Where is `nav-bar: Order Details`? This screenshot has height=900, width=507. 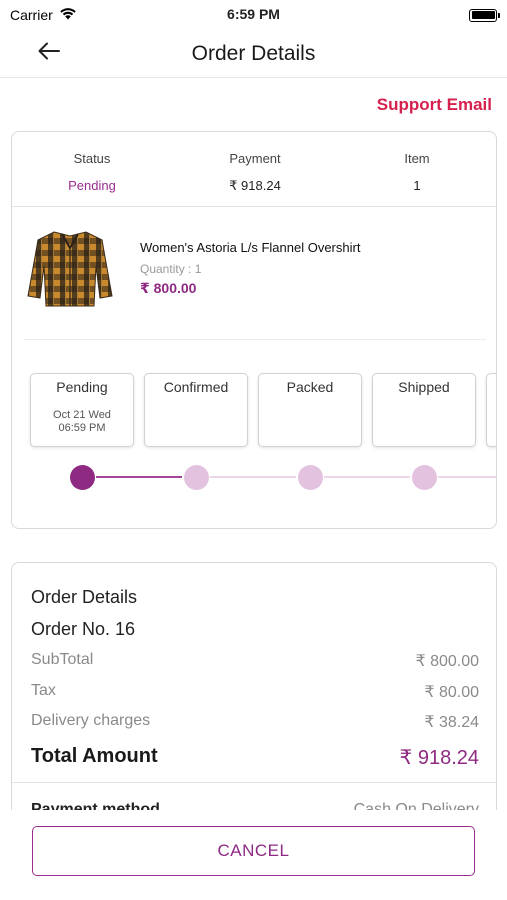 nav-bar: Order Details is located at coordinates (253, 54).